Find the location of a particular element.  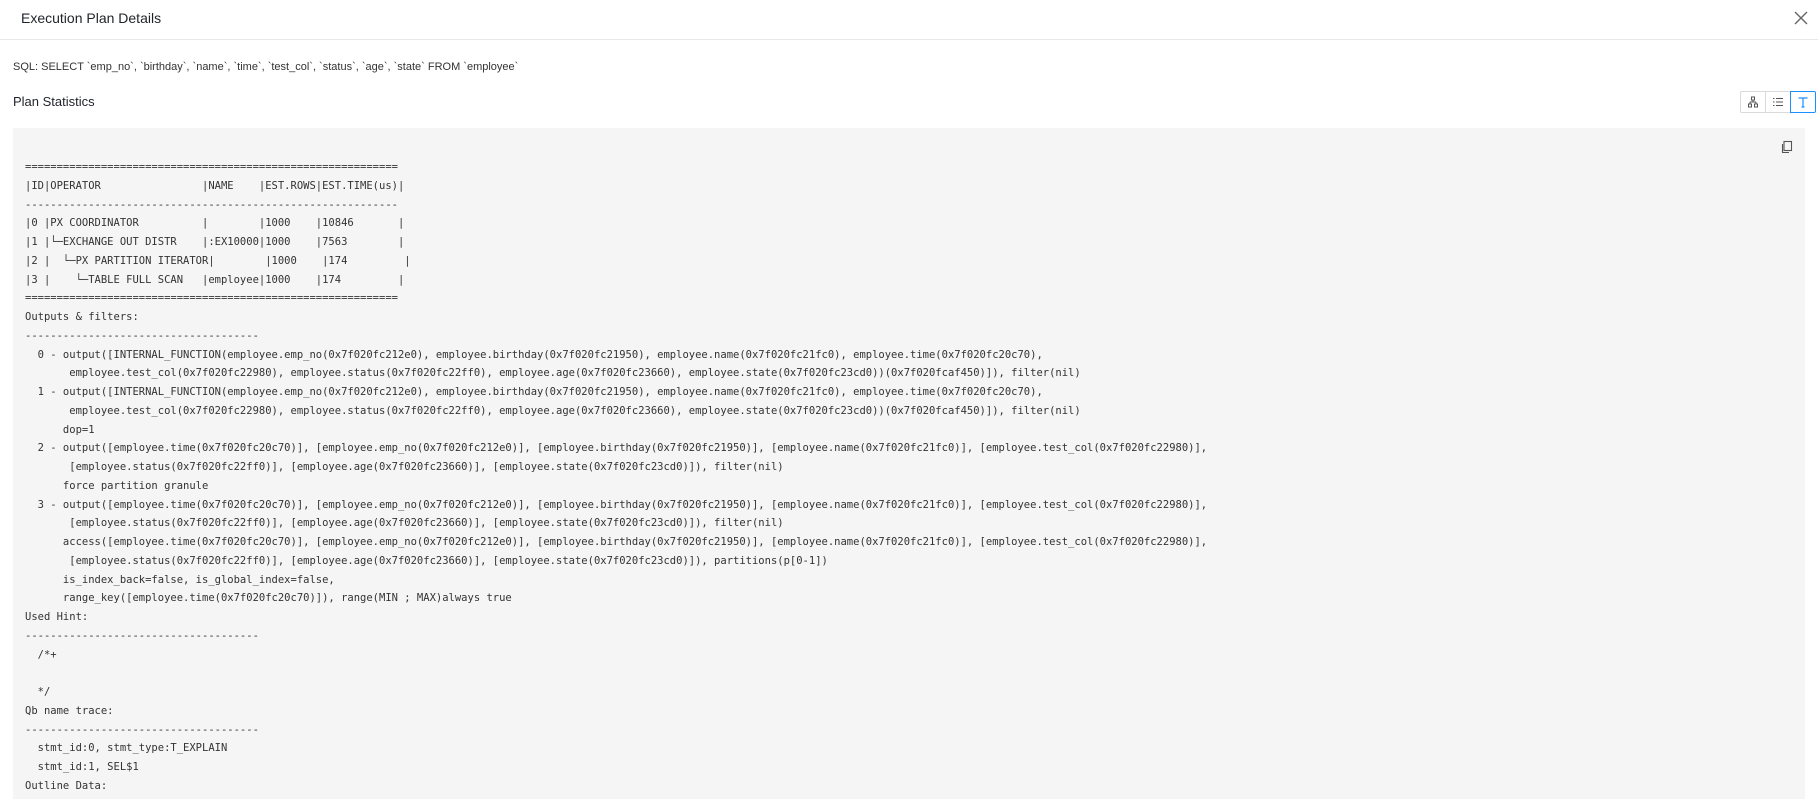

plan-text-line: force partition granule is located at coordinates (117, 485).